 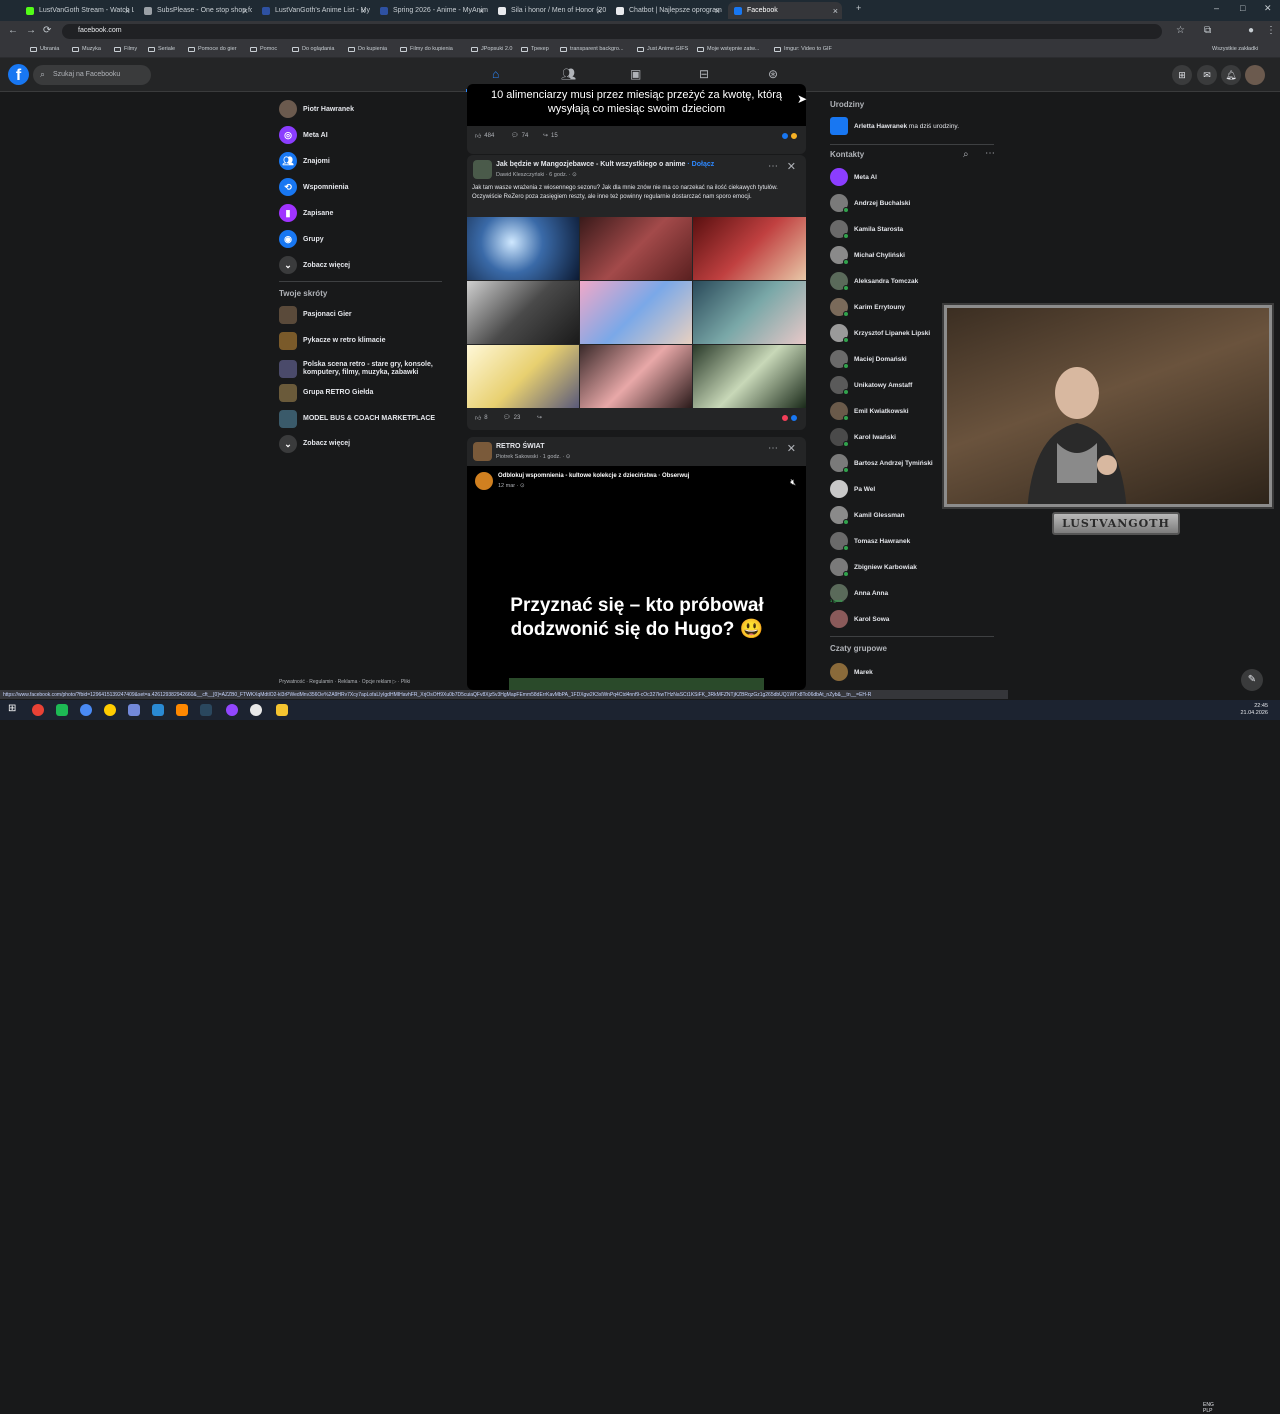 What do you see at coordinates (359, 393) in the screenshot?
I see `shortcut-item: Grupa RETRO Giełda` at bounding box center [359, 393].